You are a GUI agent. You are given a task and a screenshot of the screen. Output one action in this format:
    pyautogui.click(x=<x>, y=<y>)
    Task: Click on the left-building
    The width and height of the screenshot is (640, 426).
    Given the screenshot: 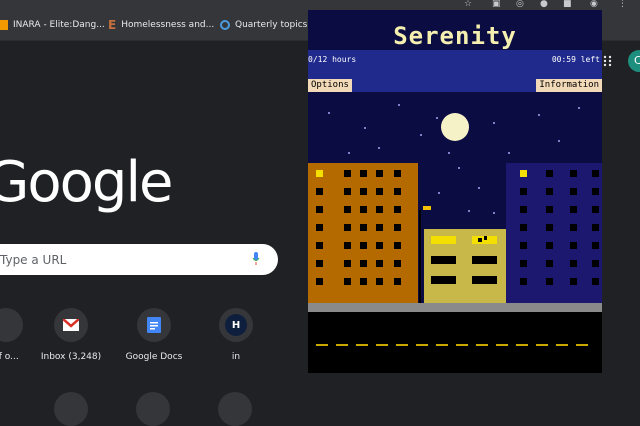 What is the action you would take?
    pyautogui.click(x=363, y=233)
    